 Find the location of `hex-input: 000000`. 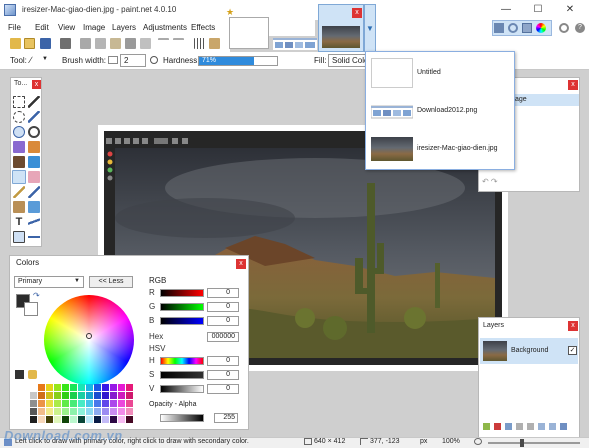

hex-input: 000000 is located at coordinates (223, 337).